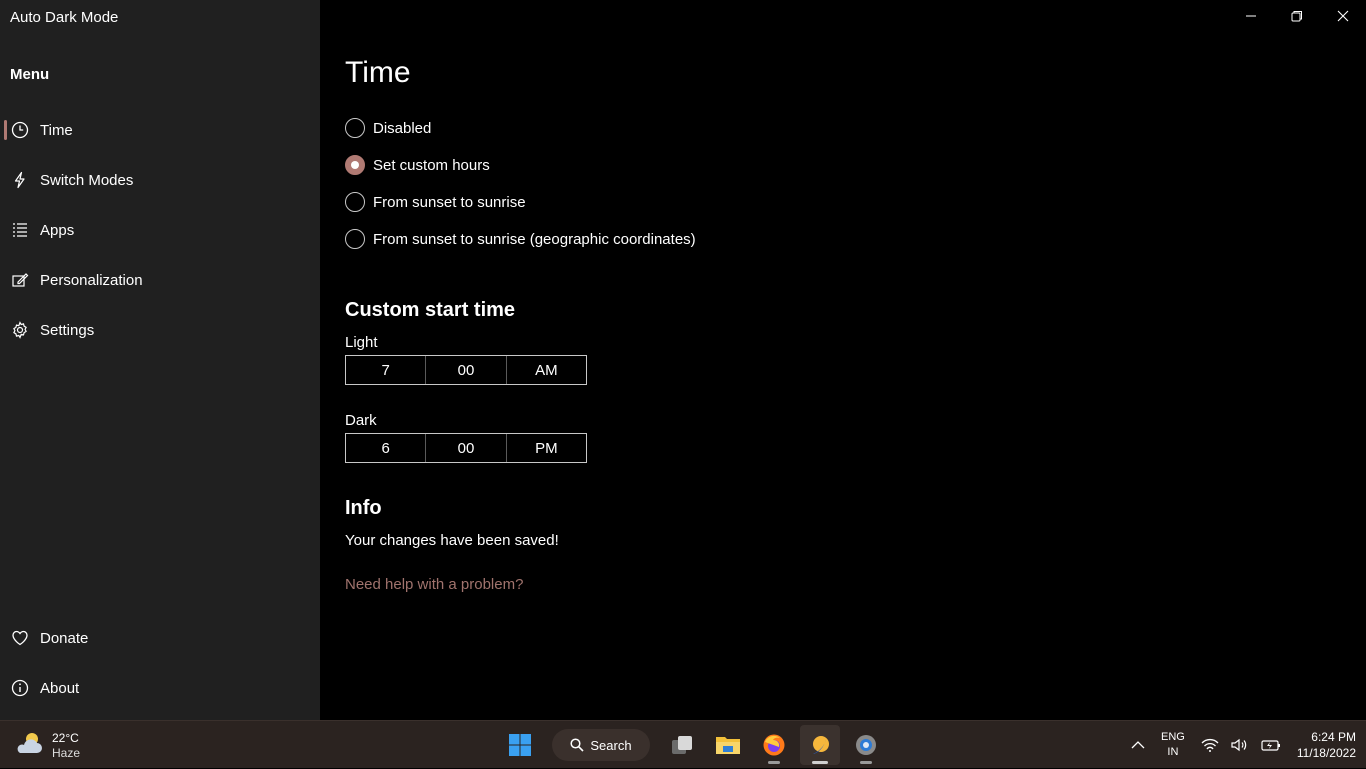 The width and height of the screenshot is (1366, 769). Describe the element at coordinates (47, 745) in the screenshot. I see `weather-widget: 22°C Haze` at that location.